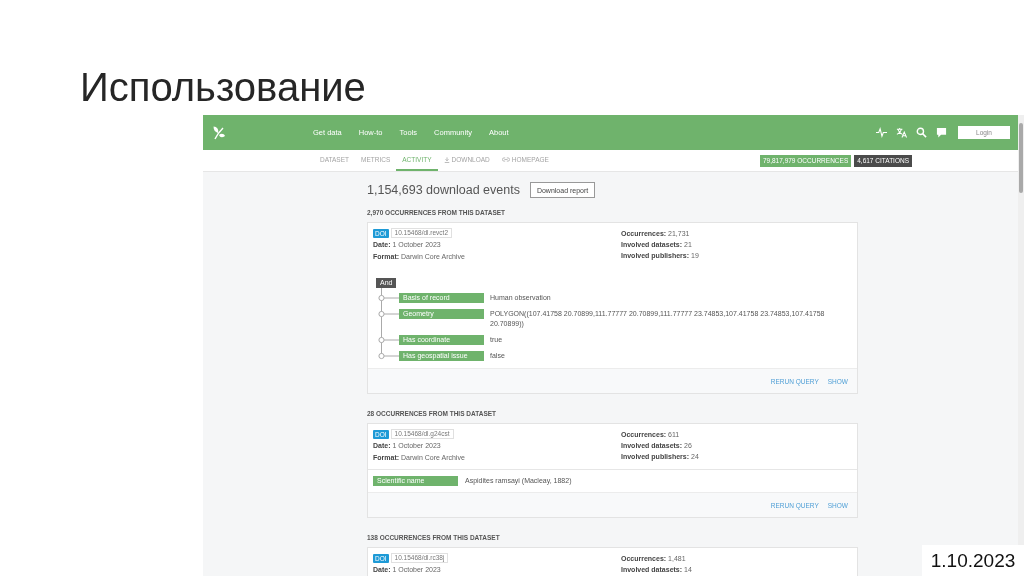 The image size is (1024, 576). Describe the element at coordinates (446, 159) in the screenshot. I see `download-icon` at that location.